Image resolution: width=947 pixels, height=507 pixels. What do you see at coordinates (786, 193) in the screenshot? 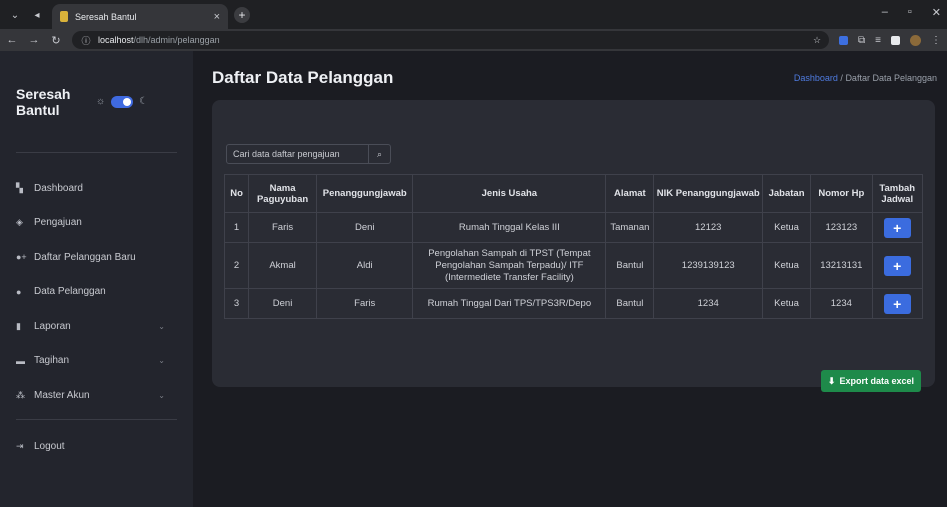
I see `col-header: Jabatan` at bounding box center [786, 193].